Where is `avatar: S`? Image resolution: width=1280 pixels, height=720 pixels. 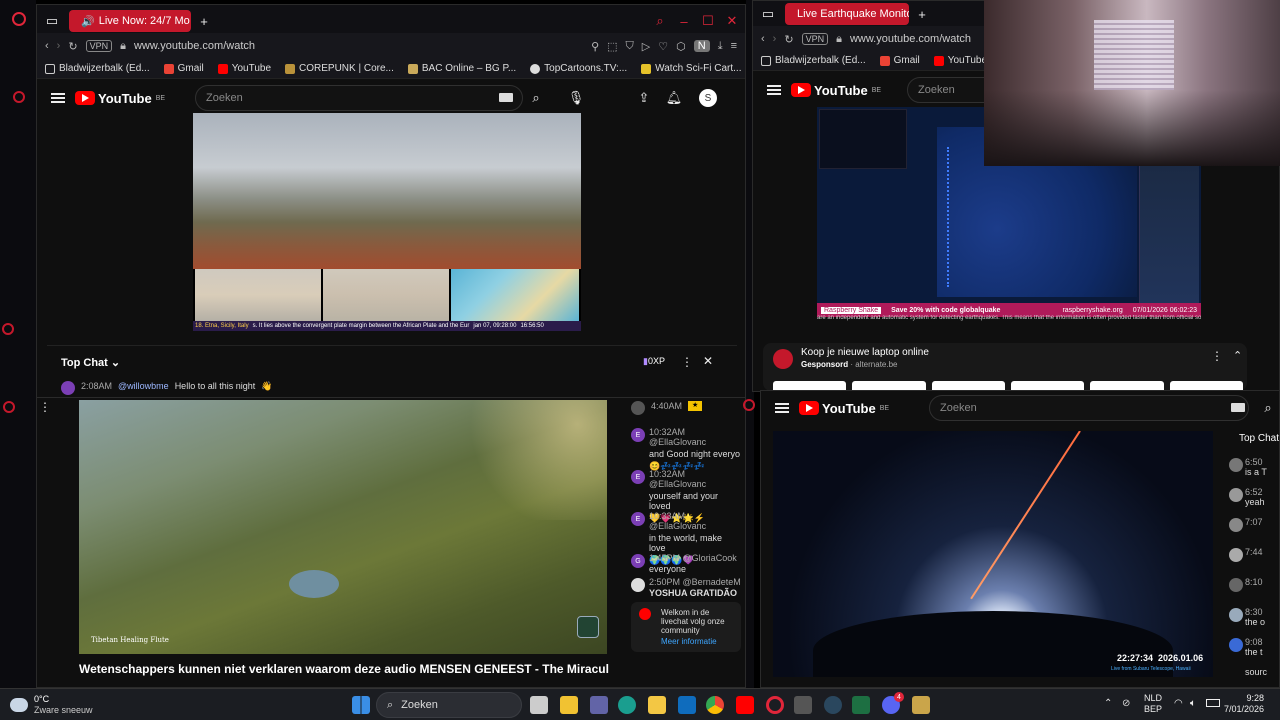 avatar: S is located at coordinates (708, 98).